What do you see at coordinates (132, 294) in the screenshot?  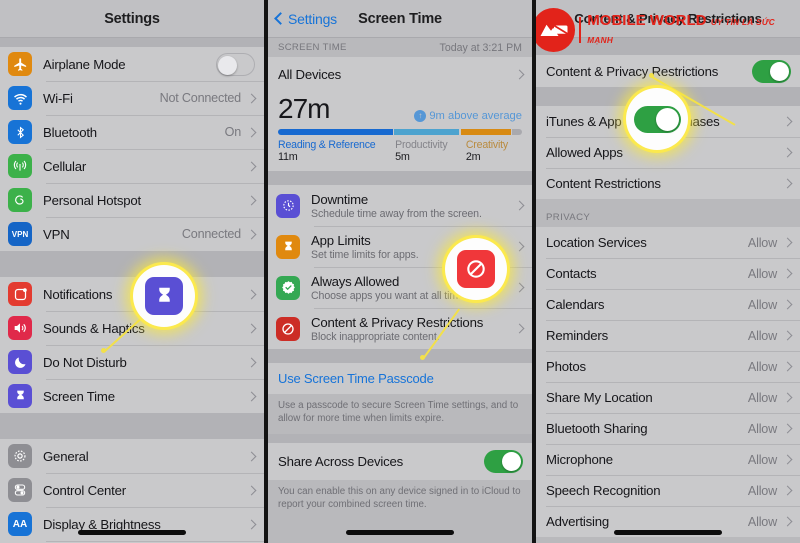 I see `settings-row-notifications: Notifications` at bounding box center [132, 294].